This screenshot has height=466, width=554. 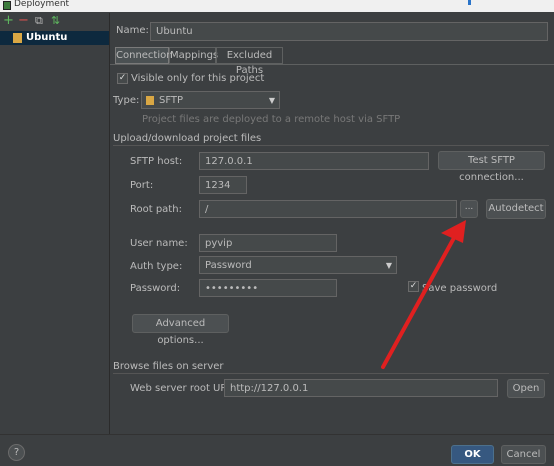 What do you see at coordinates (419, 301) in the screenshot?
I see `annotation-arrow-shaft` at bounding box center [419, 301].